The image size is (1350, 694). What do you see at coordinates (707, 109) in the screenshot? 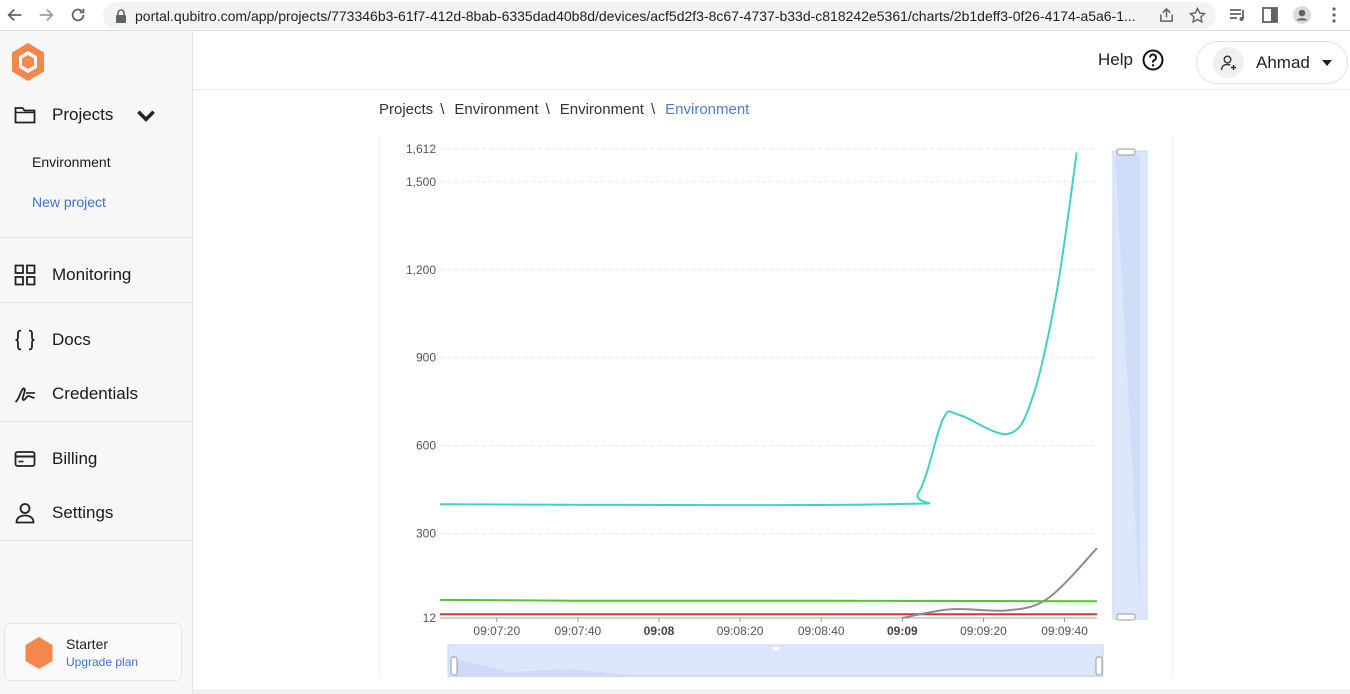
I see `breadcrumb-environment-chart: Environment` at bounding box center [707, 109].